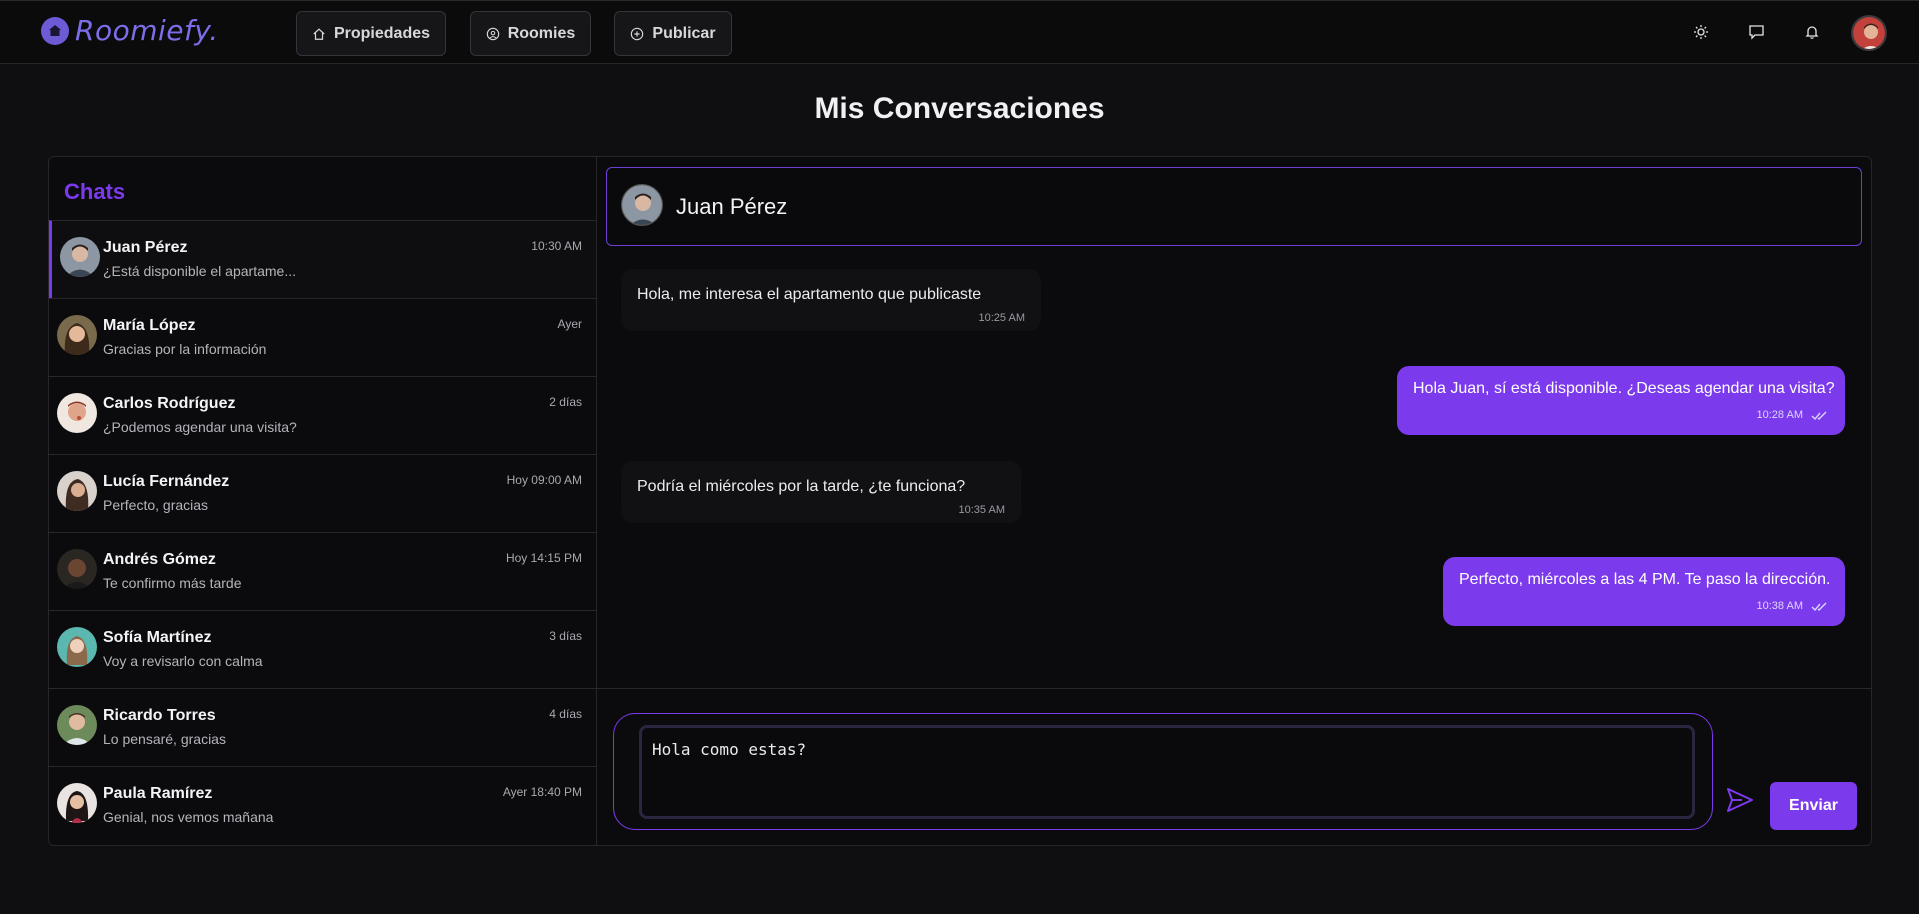 Image resolution: width=1919 pixels, height=914 pixels. What do you see at coordinates (172, 583) in the screenshot?
I see `chat-preview: Te confirmo más tarde` at bounding box center [172, 583].